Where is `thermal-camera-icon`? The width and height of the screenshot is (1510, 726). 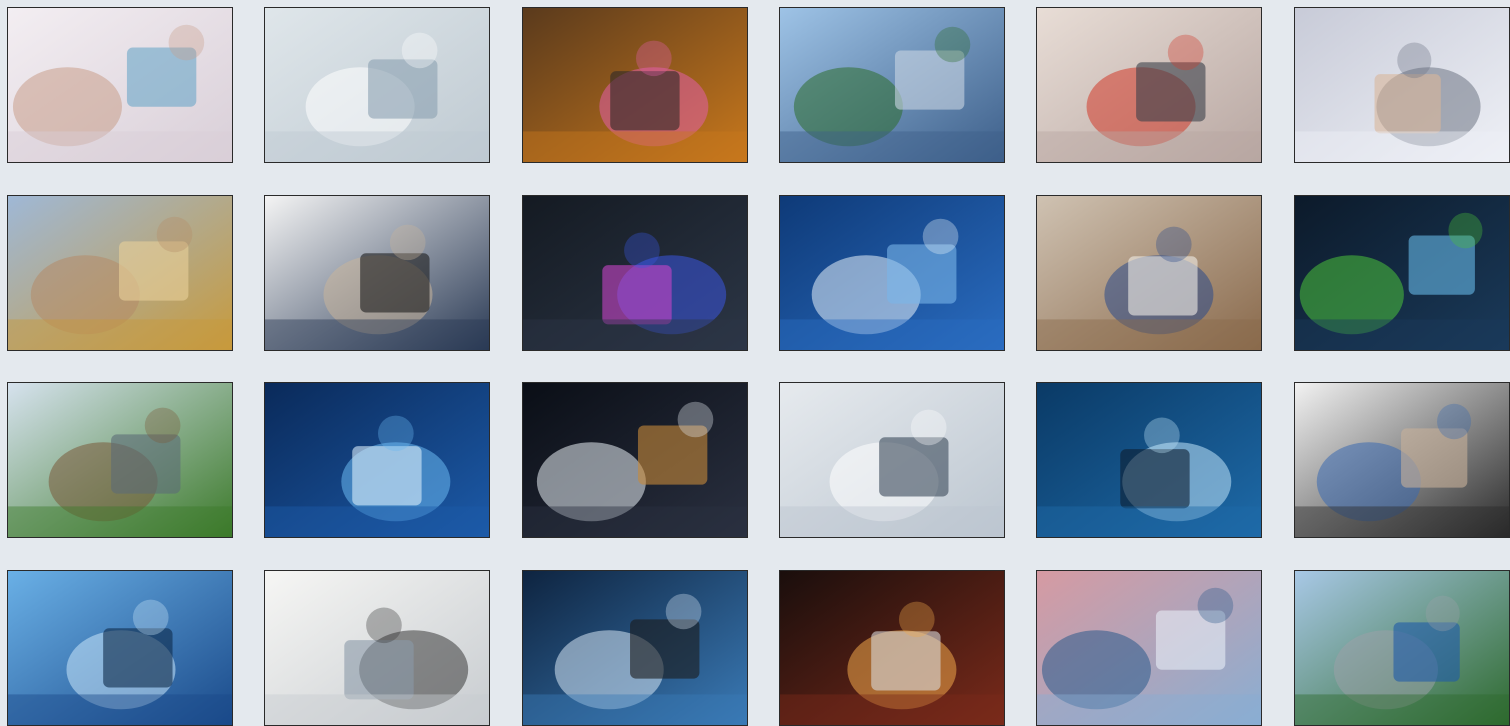
thermal-camera-icon is located at coordinates (635, 273).